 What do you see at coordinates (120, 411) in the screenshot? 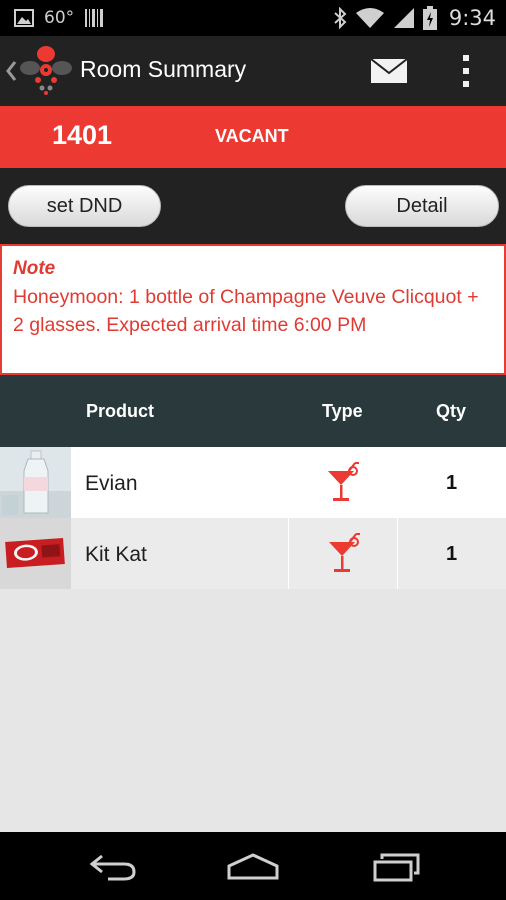
I see `column-header-product: Product` at bounding box center [120, 411].